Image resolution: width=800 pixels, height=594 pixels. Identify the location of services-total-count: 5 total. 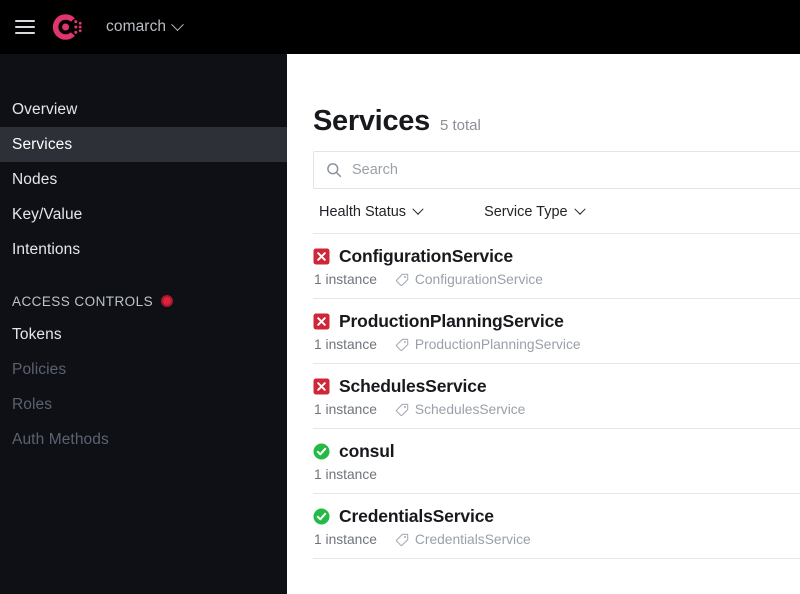
(460, 125).